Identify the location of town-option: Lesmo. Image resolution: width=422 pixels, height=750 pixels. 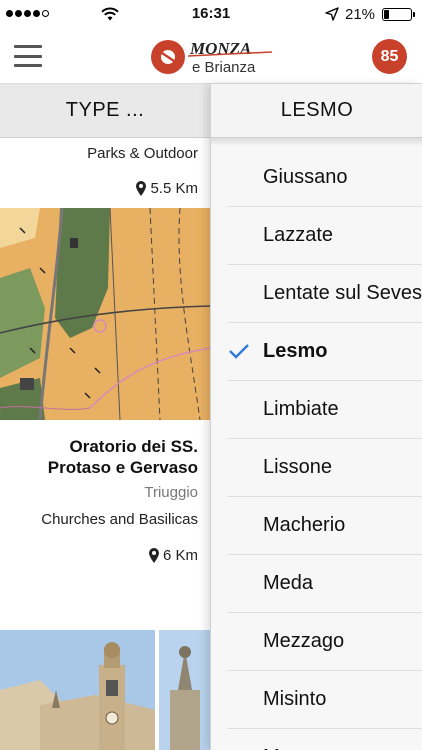
(324, 352).